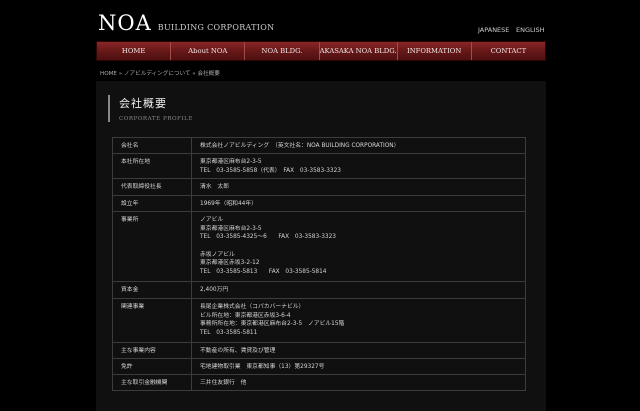 This screenshot has height=411, width=640. Describe the element at coordinates (272, 324) in the screenshot. I see `value-line: 事務所所在地：東京都港区麻布台2-3-5 ノアビル15階` at that location.